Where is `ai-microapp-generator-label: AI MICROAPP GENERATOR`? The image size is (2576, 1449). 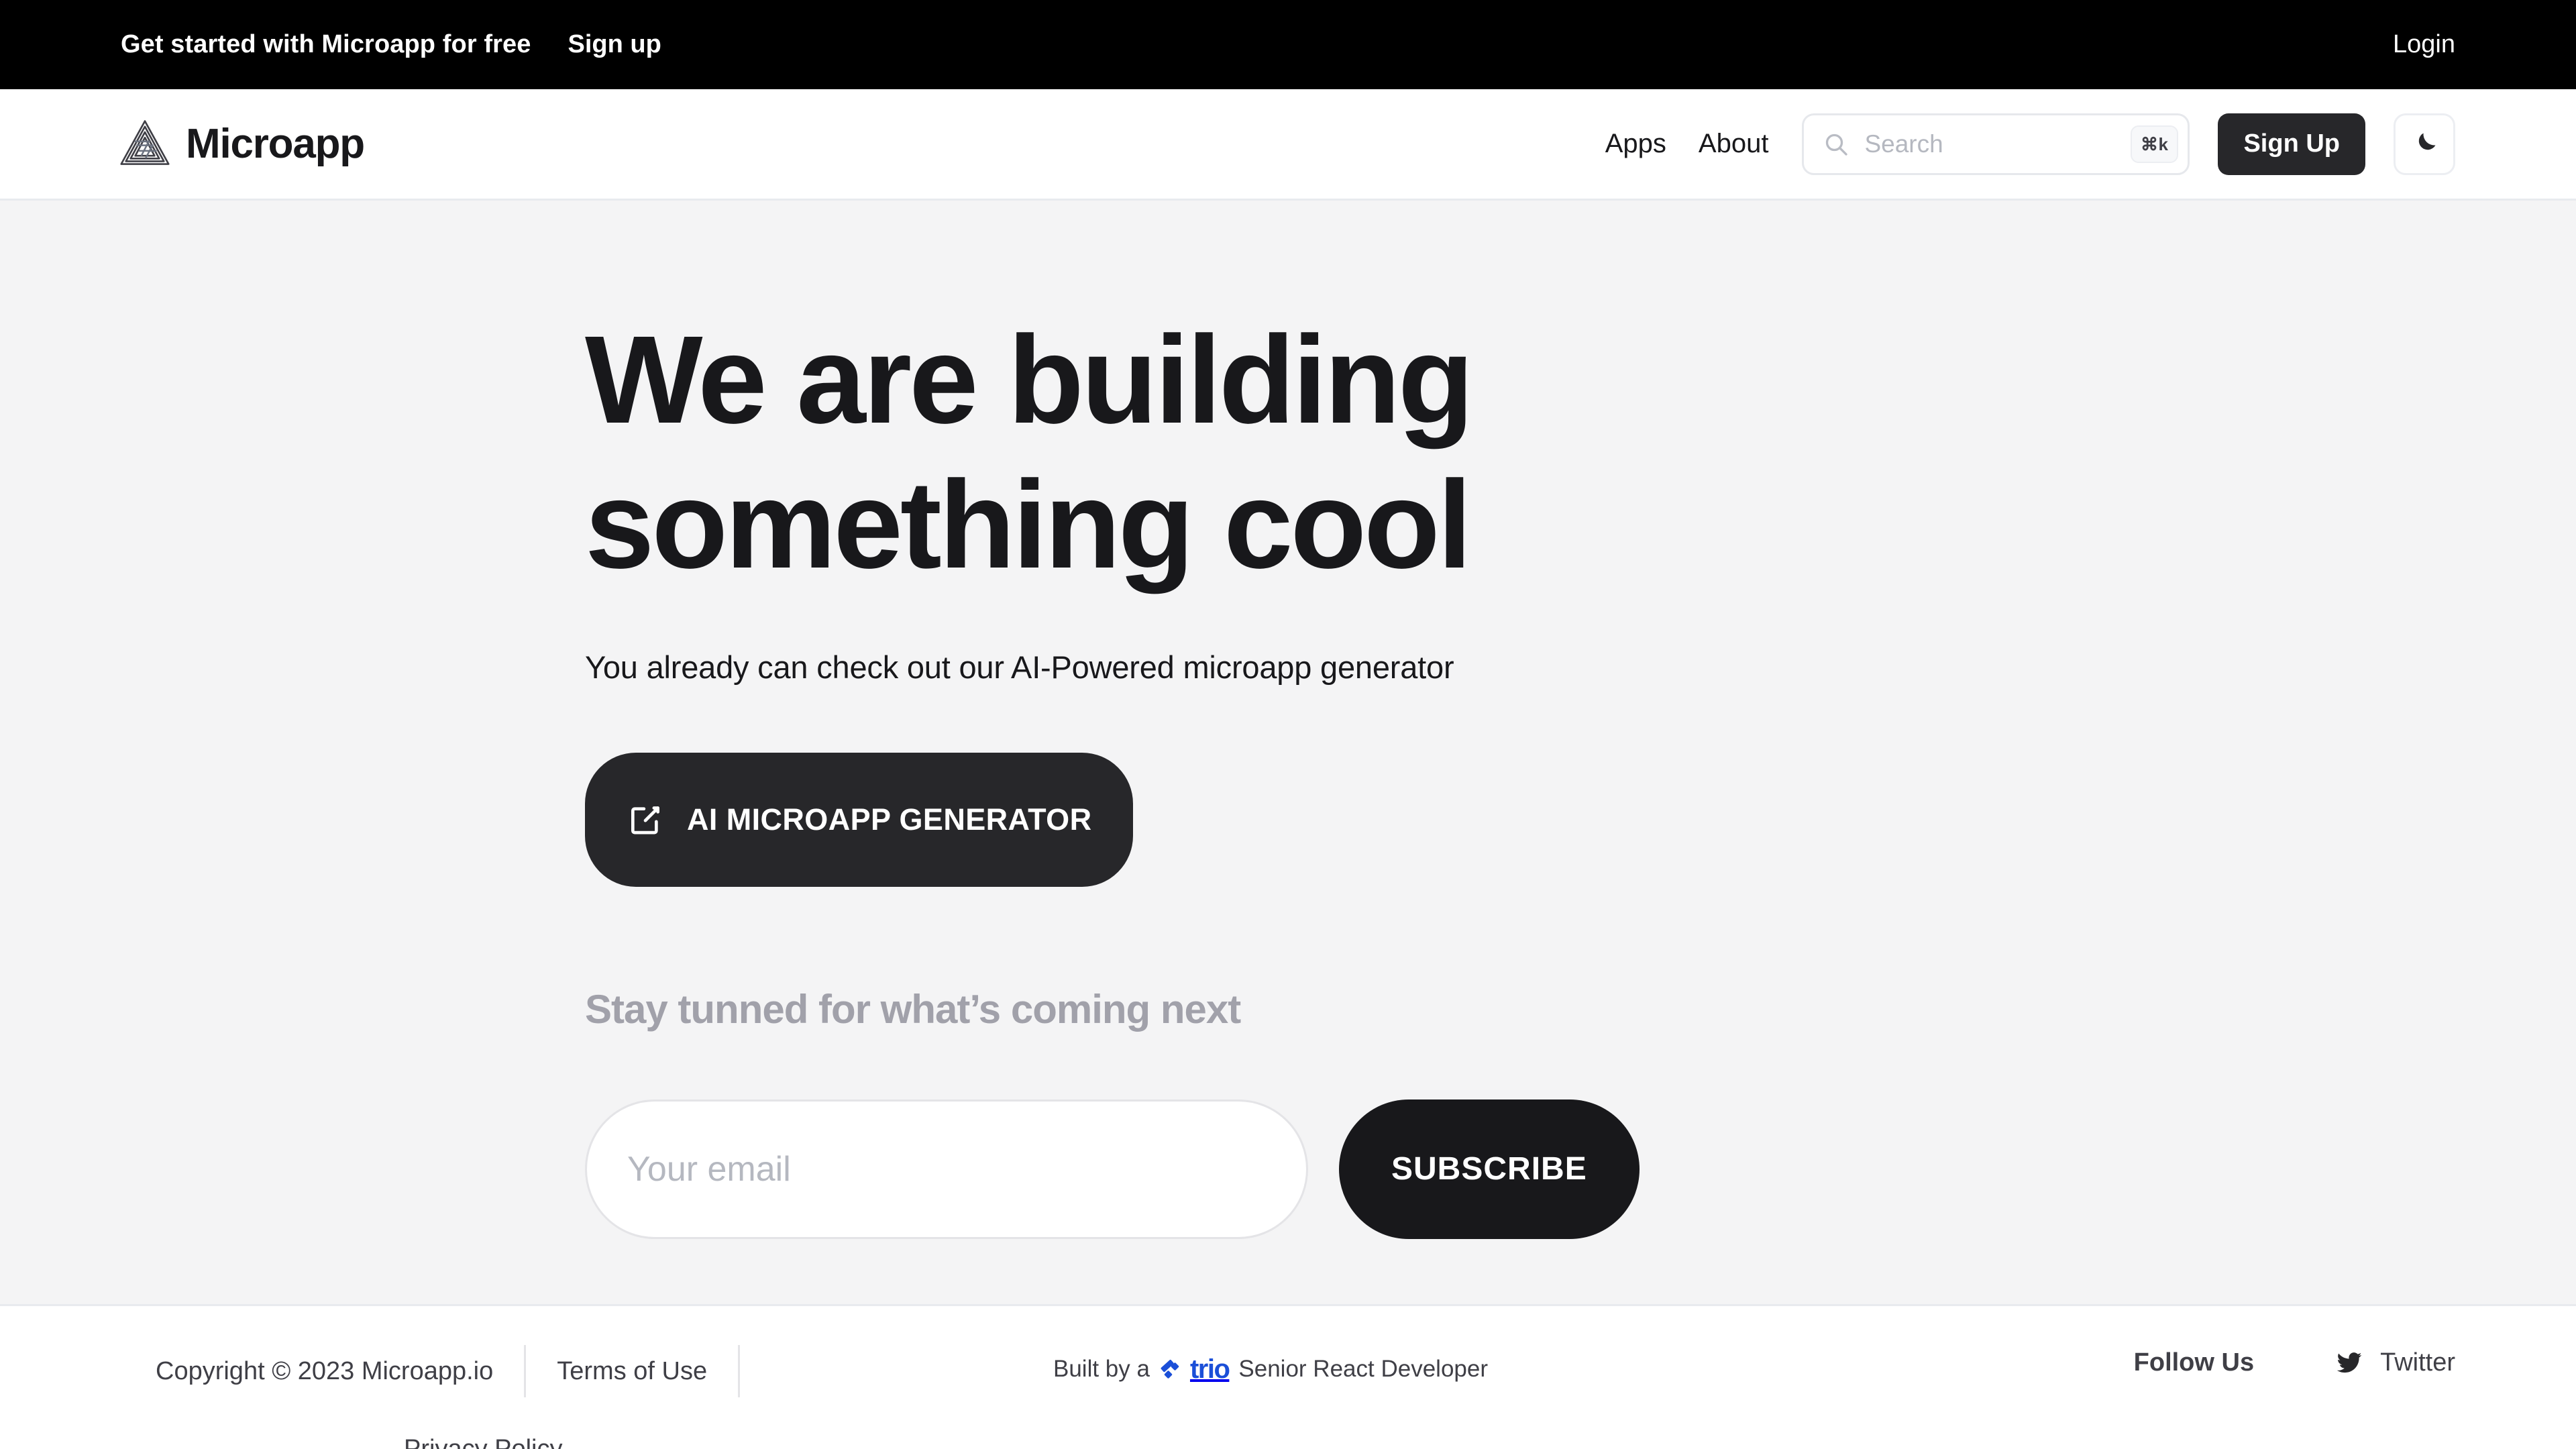 ai-microapp-generator-label: AI MICROAPP GENERATOR is located at coordinates (889, 819).